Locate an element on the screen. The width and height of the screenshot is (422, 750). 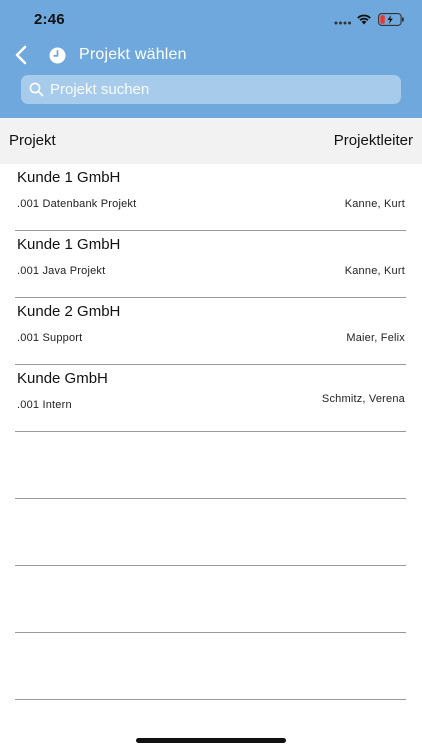
customer-name: Kunde GmbH is located at coordinates (62, 378).